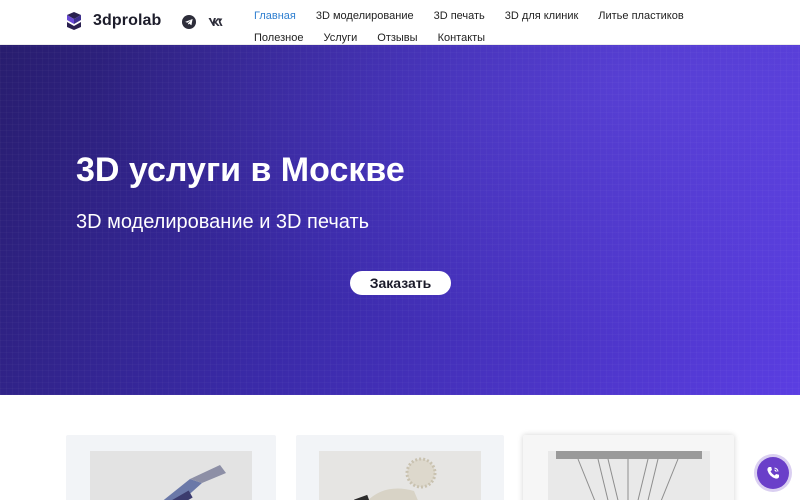  Describe the element at coordinates (640, 16) in the screenshot. I see `nav-item-plastic-casting: Литье пластиков` at that location.